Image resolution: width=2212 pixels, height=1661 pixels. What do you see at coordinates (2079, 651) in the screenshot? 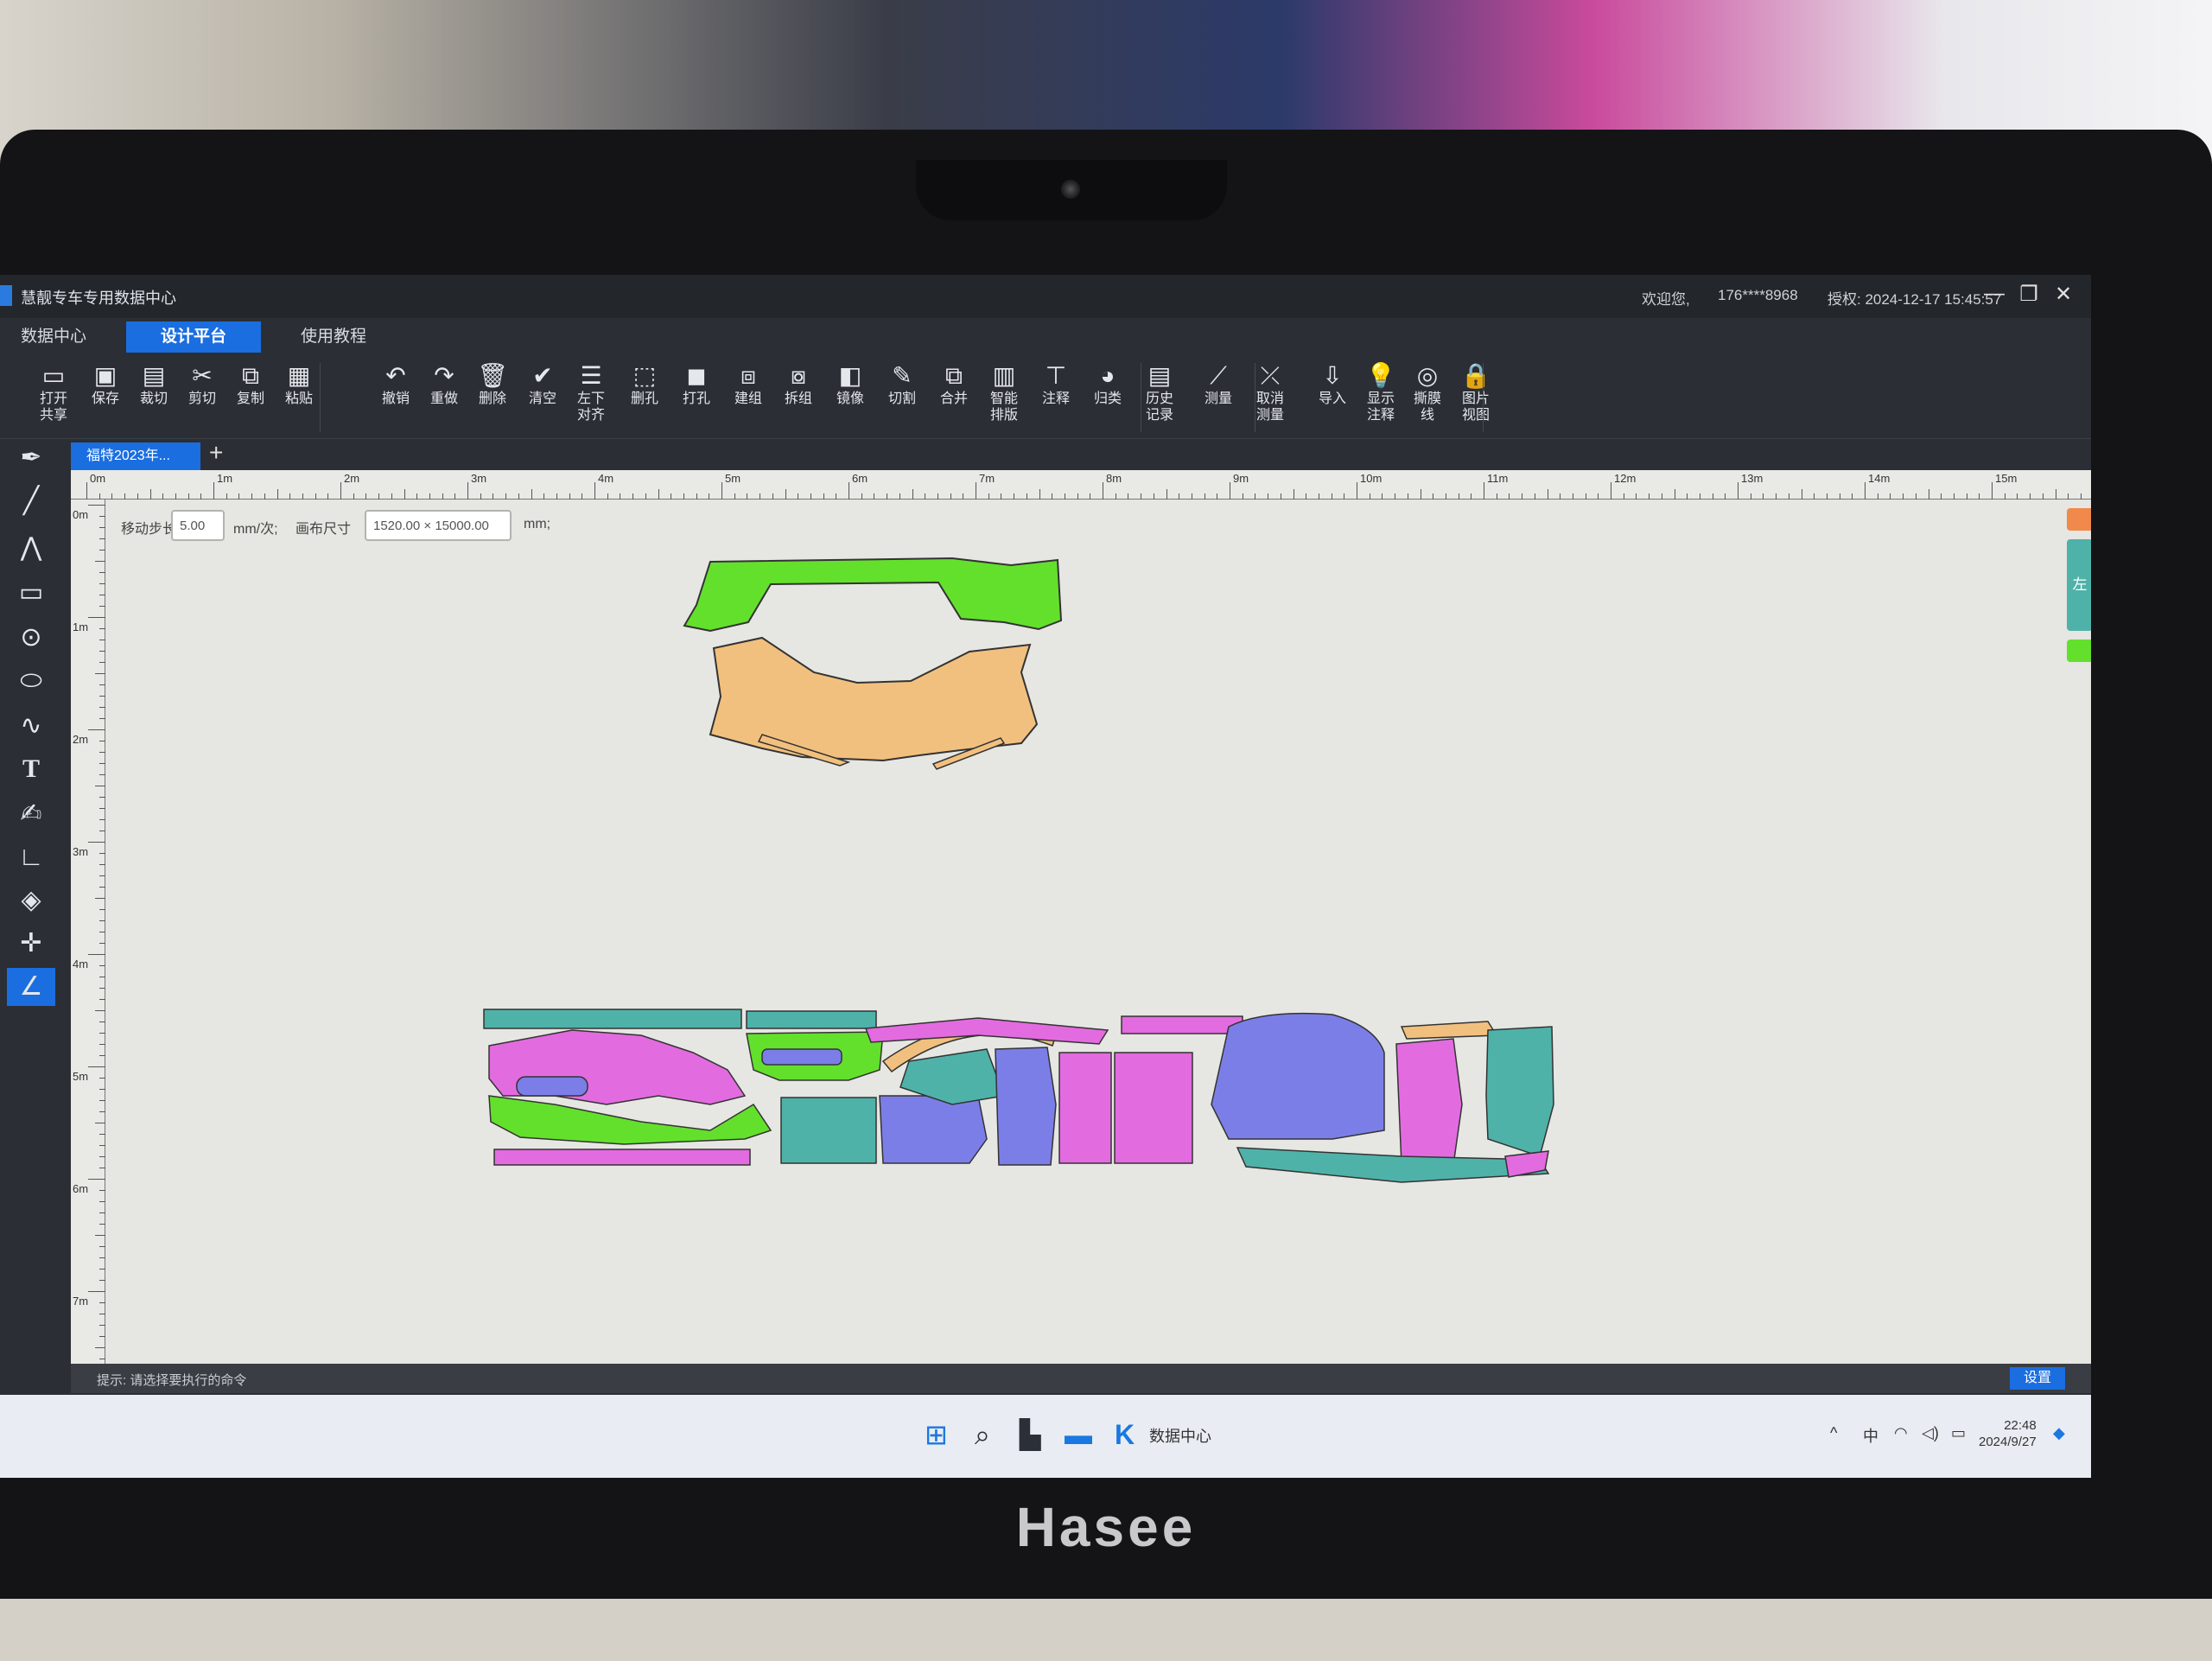
I see `view-back-button: 后` at bounding box center [2079, 651].